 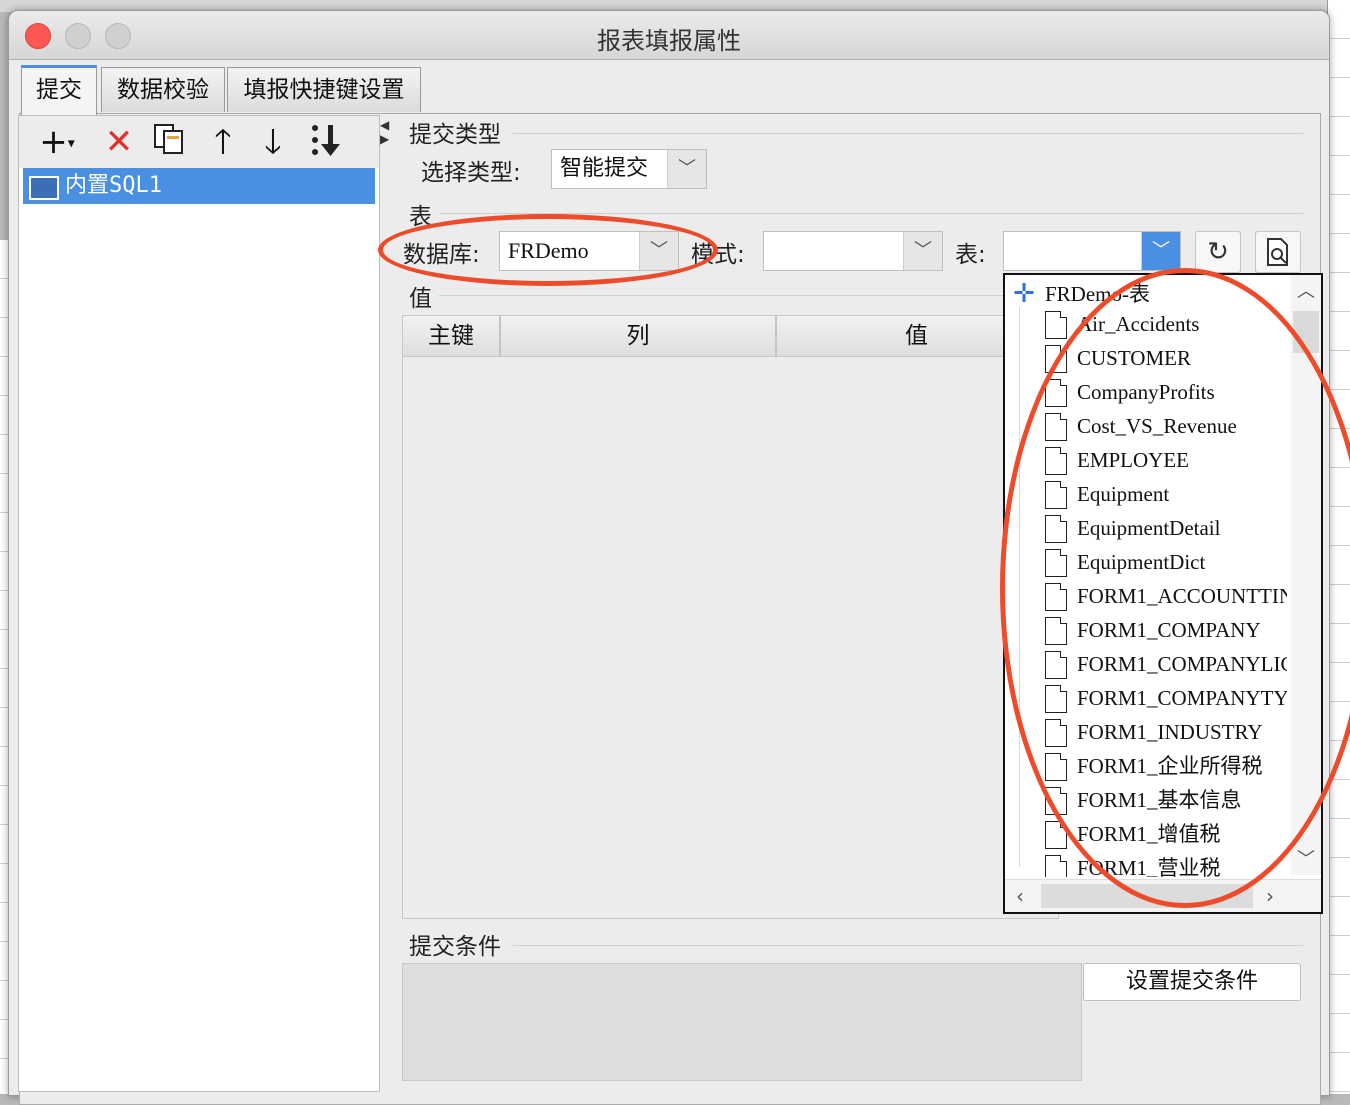 I want to click on preview-table-icon, so click(x=1278, y=252).